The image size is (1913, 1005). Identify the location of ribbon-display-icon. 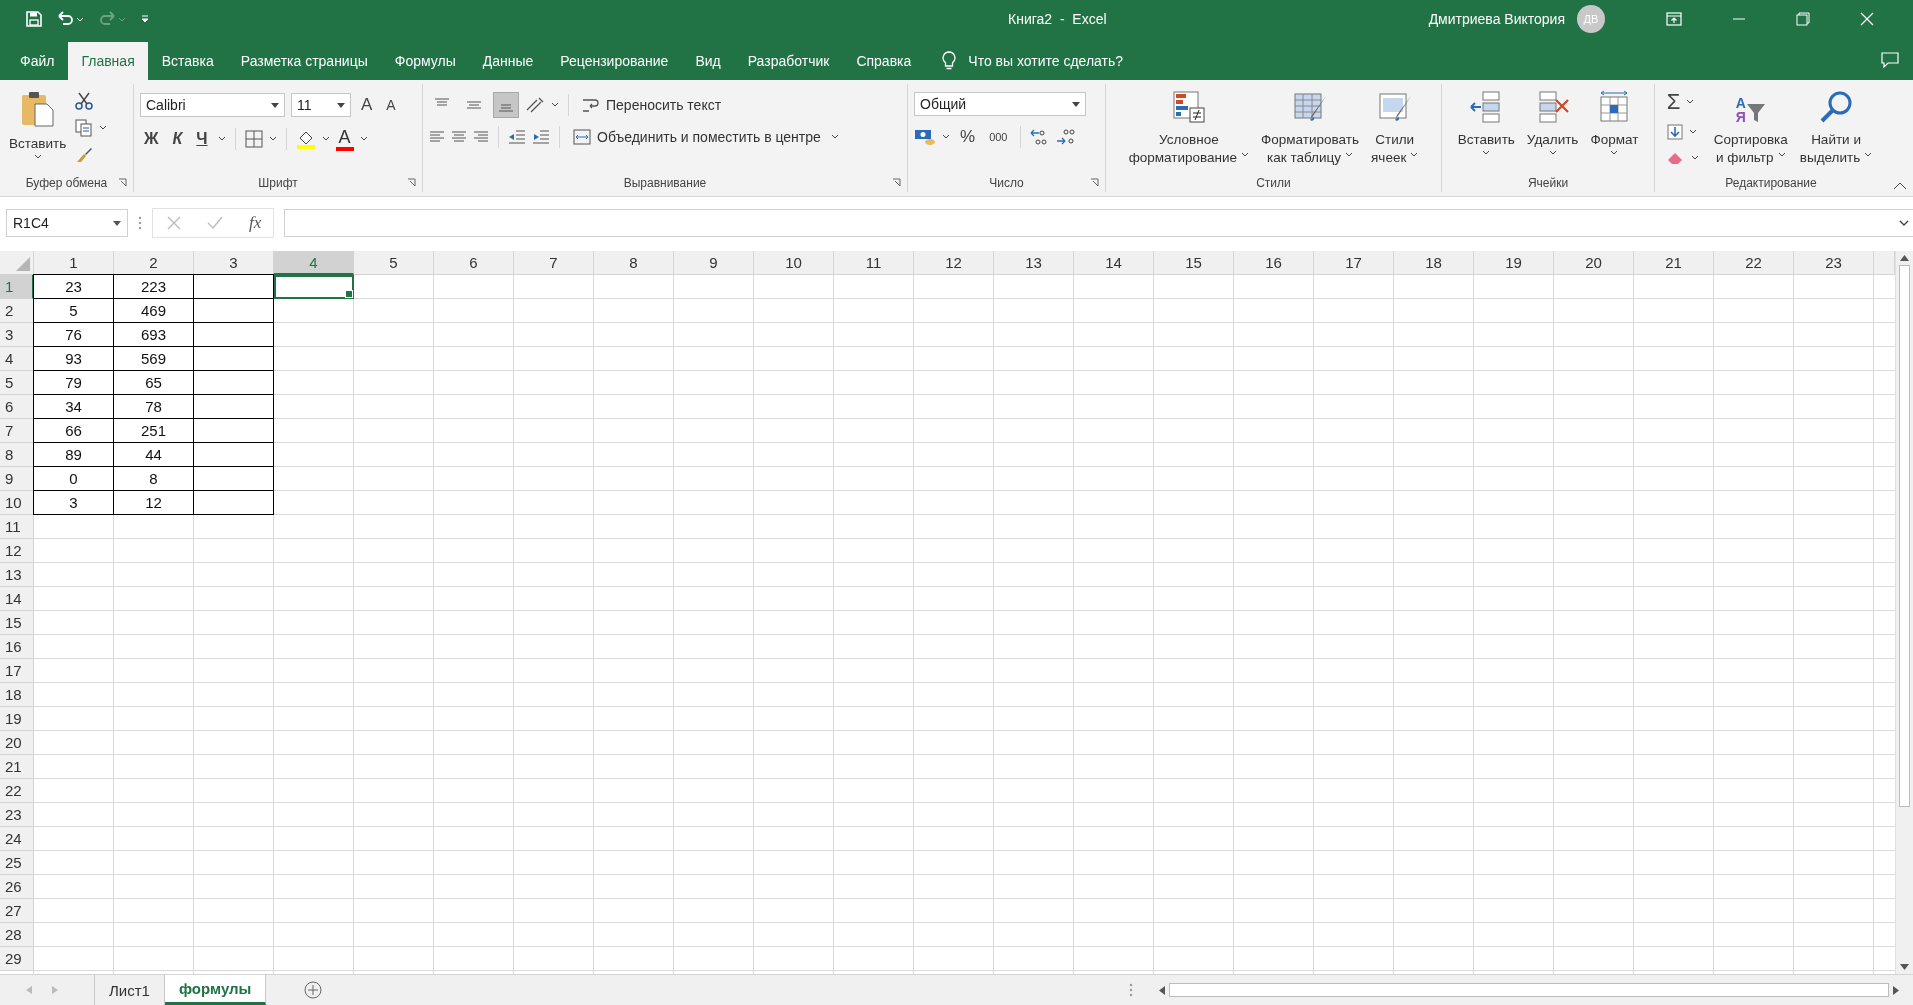
(1674, 19).